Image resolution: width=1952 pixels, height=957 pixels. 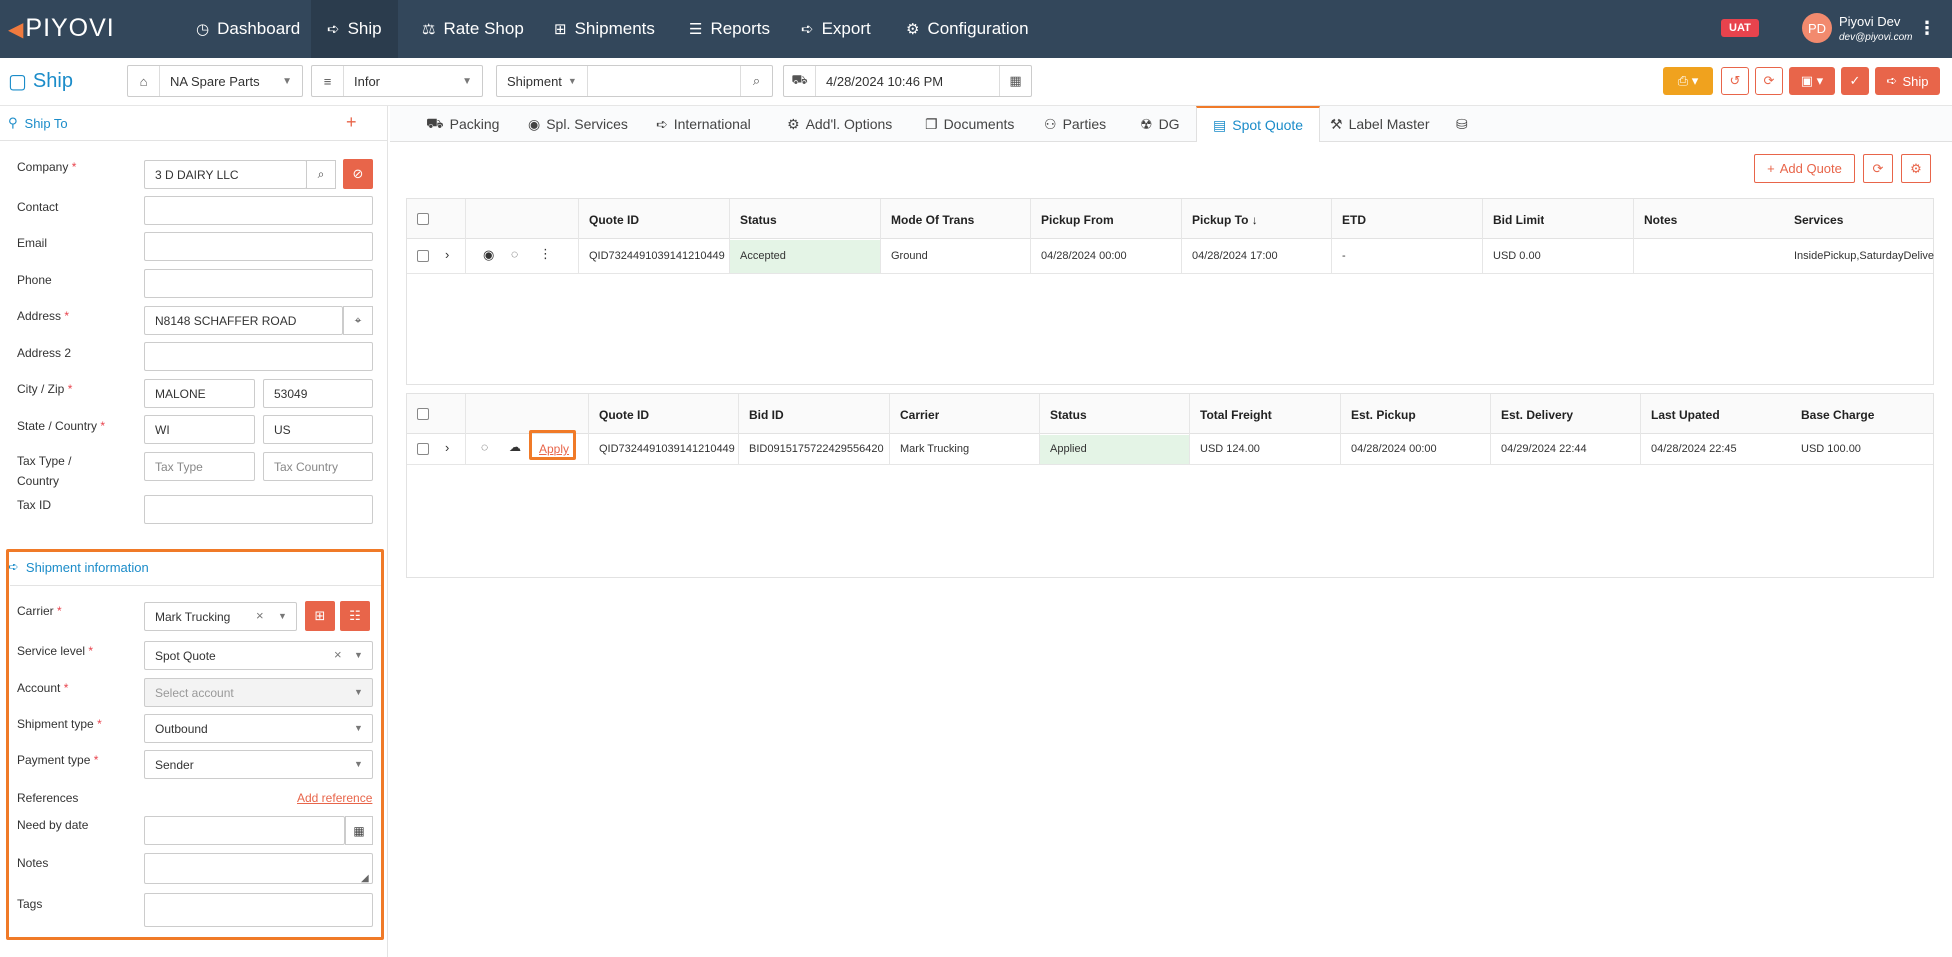 What do you see at coordinates (634, 81) in the screenshot?
I see `shipment-search: Shipment ▼ ⌕` at bounding box center [634, 81].